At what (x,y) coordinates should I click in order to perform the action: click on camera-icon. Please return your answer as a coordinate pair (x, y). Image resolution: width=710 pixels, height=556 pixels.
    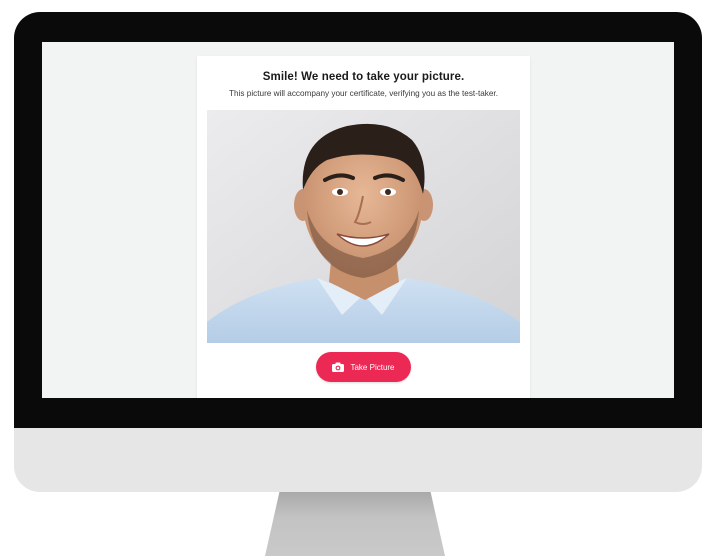
    Looking at the image, I should click on (338, 367).